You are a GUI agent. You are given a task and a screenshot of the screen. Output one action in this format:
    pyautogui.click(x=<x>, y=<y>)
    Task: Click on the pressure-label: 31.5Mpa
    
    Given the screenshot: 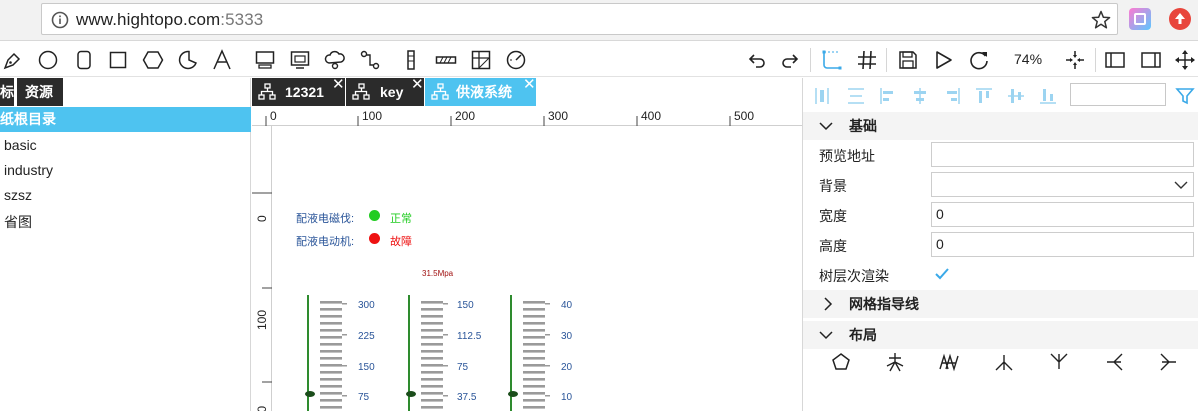 What is the action you would take?
    pyautogui.click(x=438, y=273)
    